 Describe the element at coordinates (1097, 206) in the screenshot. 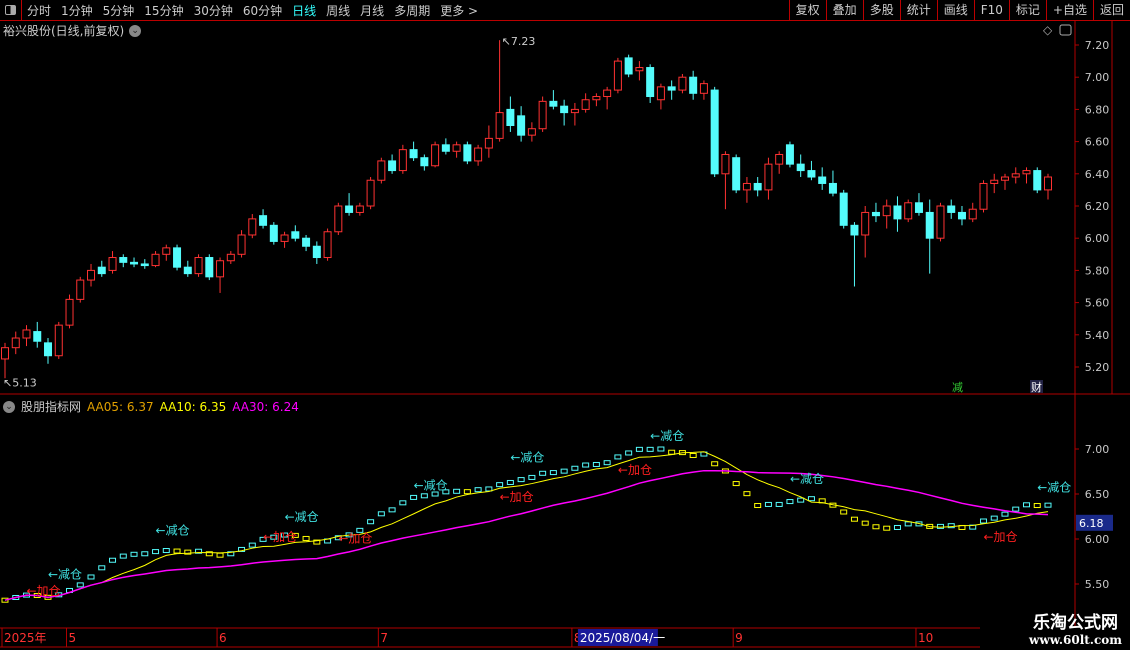

I see `ytick-label: 6.20` at that location.